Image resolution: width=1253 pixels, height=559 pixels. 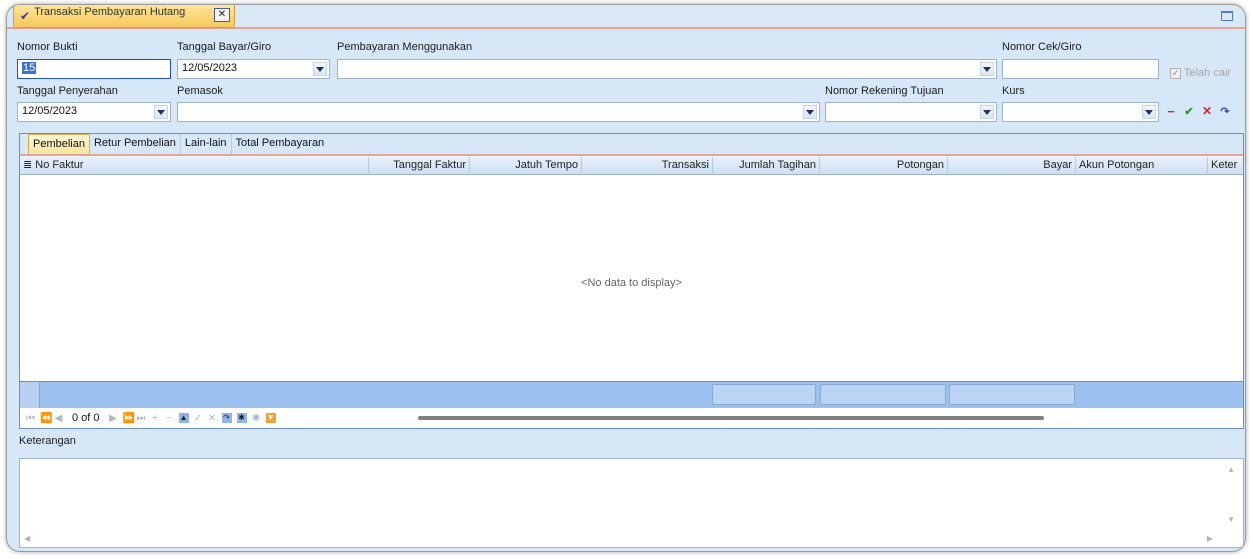 What do you see at coordinates (135, 144) in the screenshot?
I see `tab-retur-pembelian: Retur Pembelian` at bounding box center [135, 144].